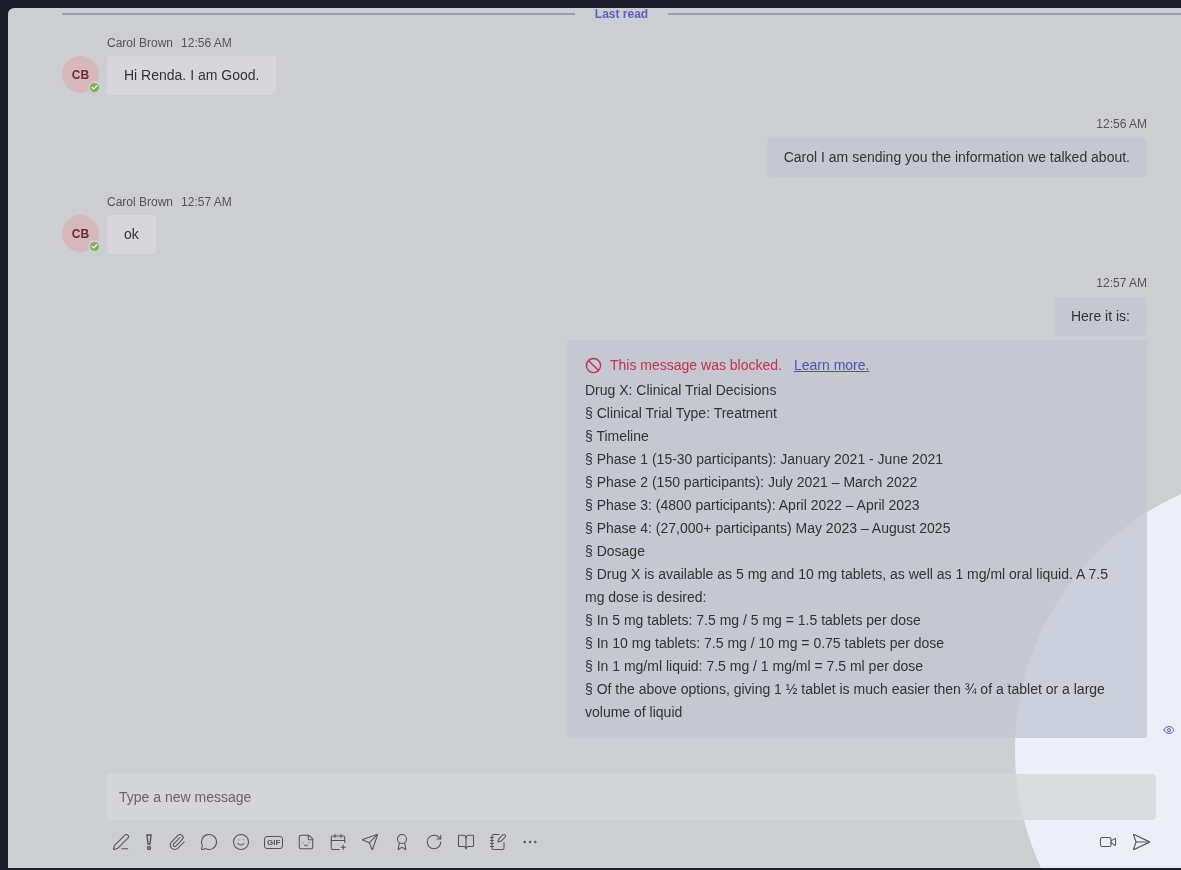 The width and height of the screenshot is (1181, 870). What do you see at coordinates (593, 365) in the screenshot?
I see `blocked-icon` at bounding box center [593, 365].